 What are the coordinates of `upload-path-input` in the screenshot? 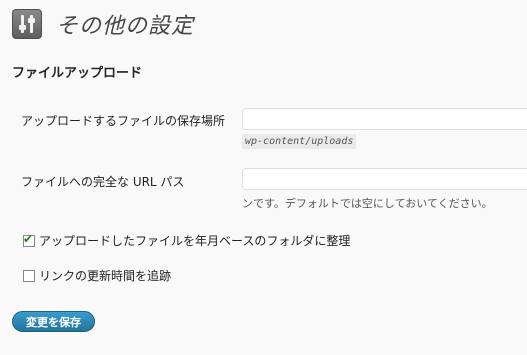 It's located at (384, 119).